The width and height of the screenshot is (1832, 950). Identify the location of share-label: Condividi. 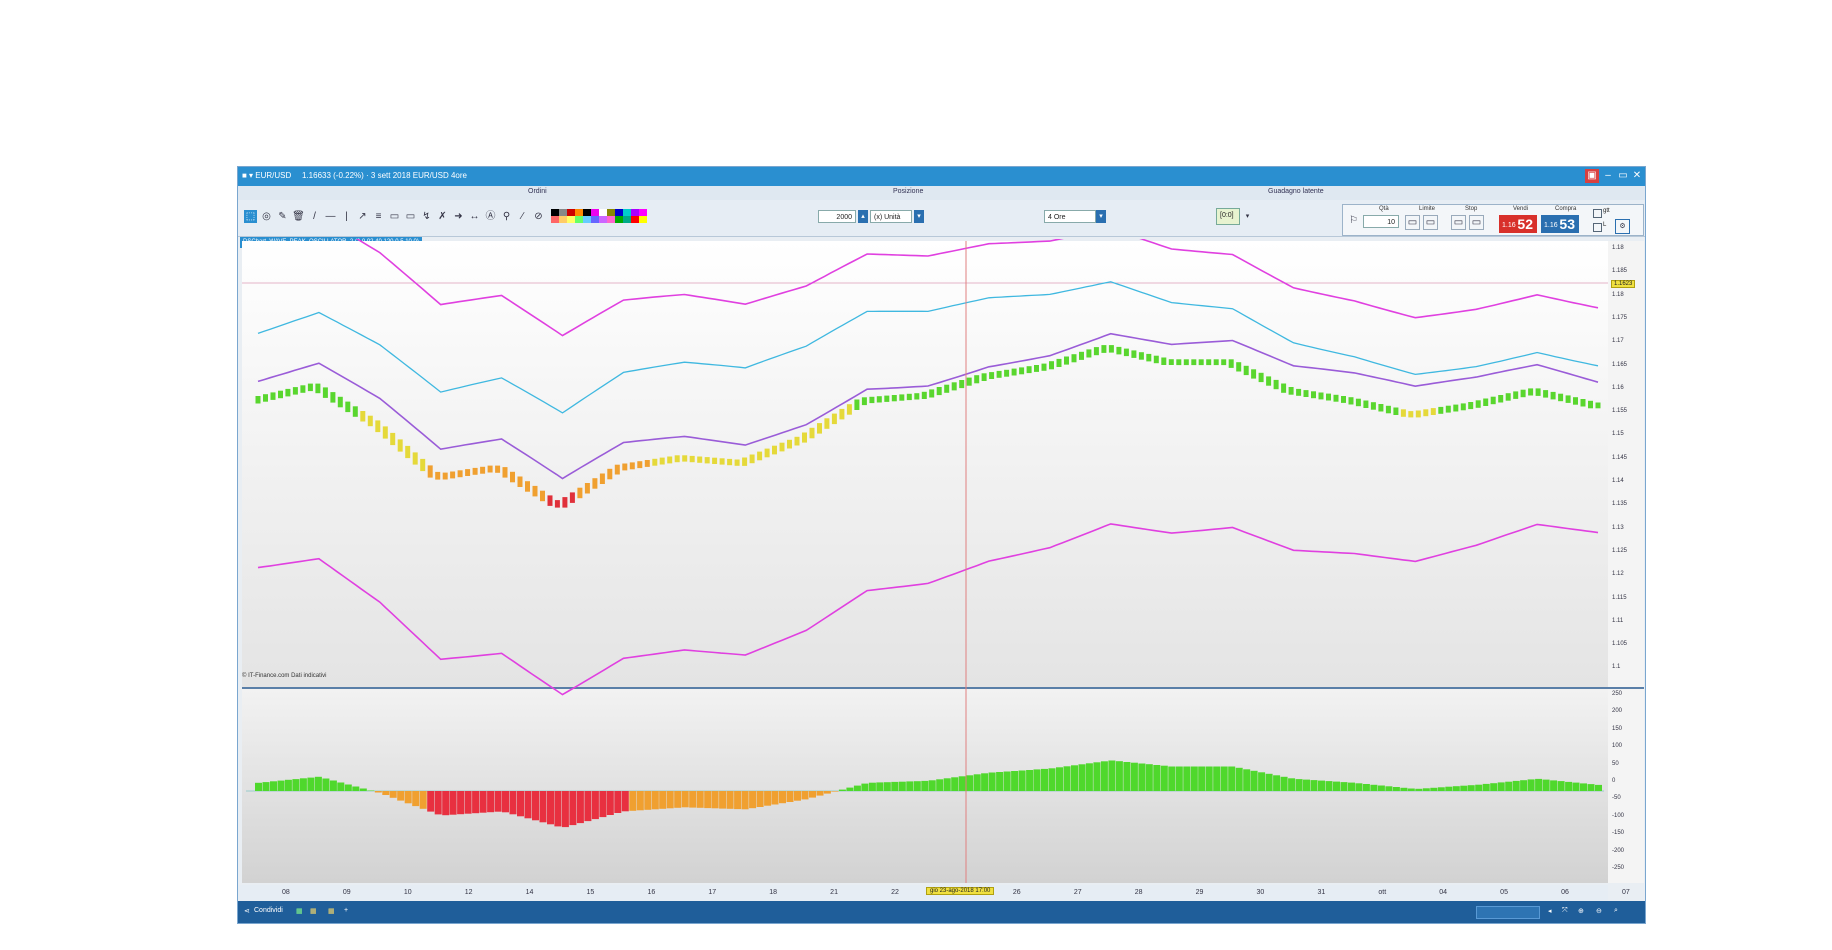
(268, 910).